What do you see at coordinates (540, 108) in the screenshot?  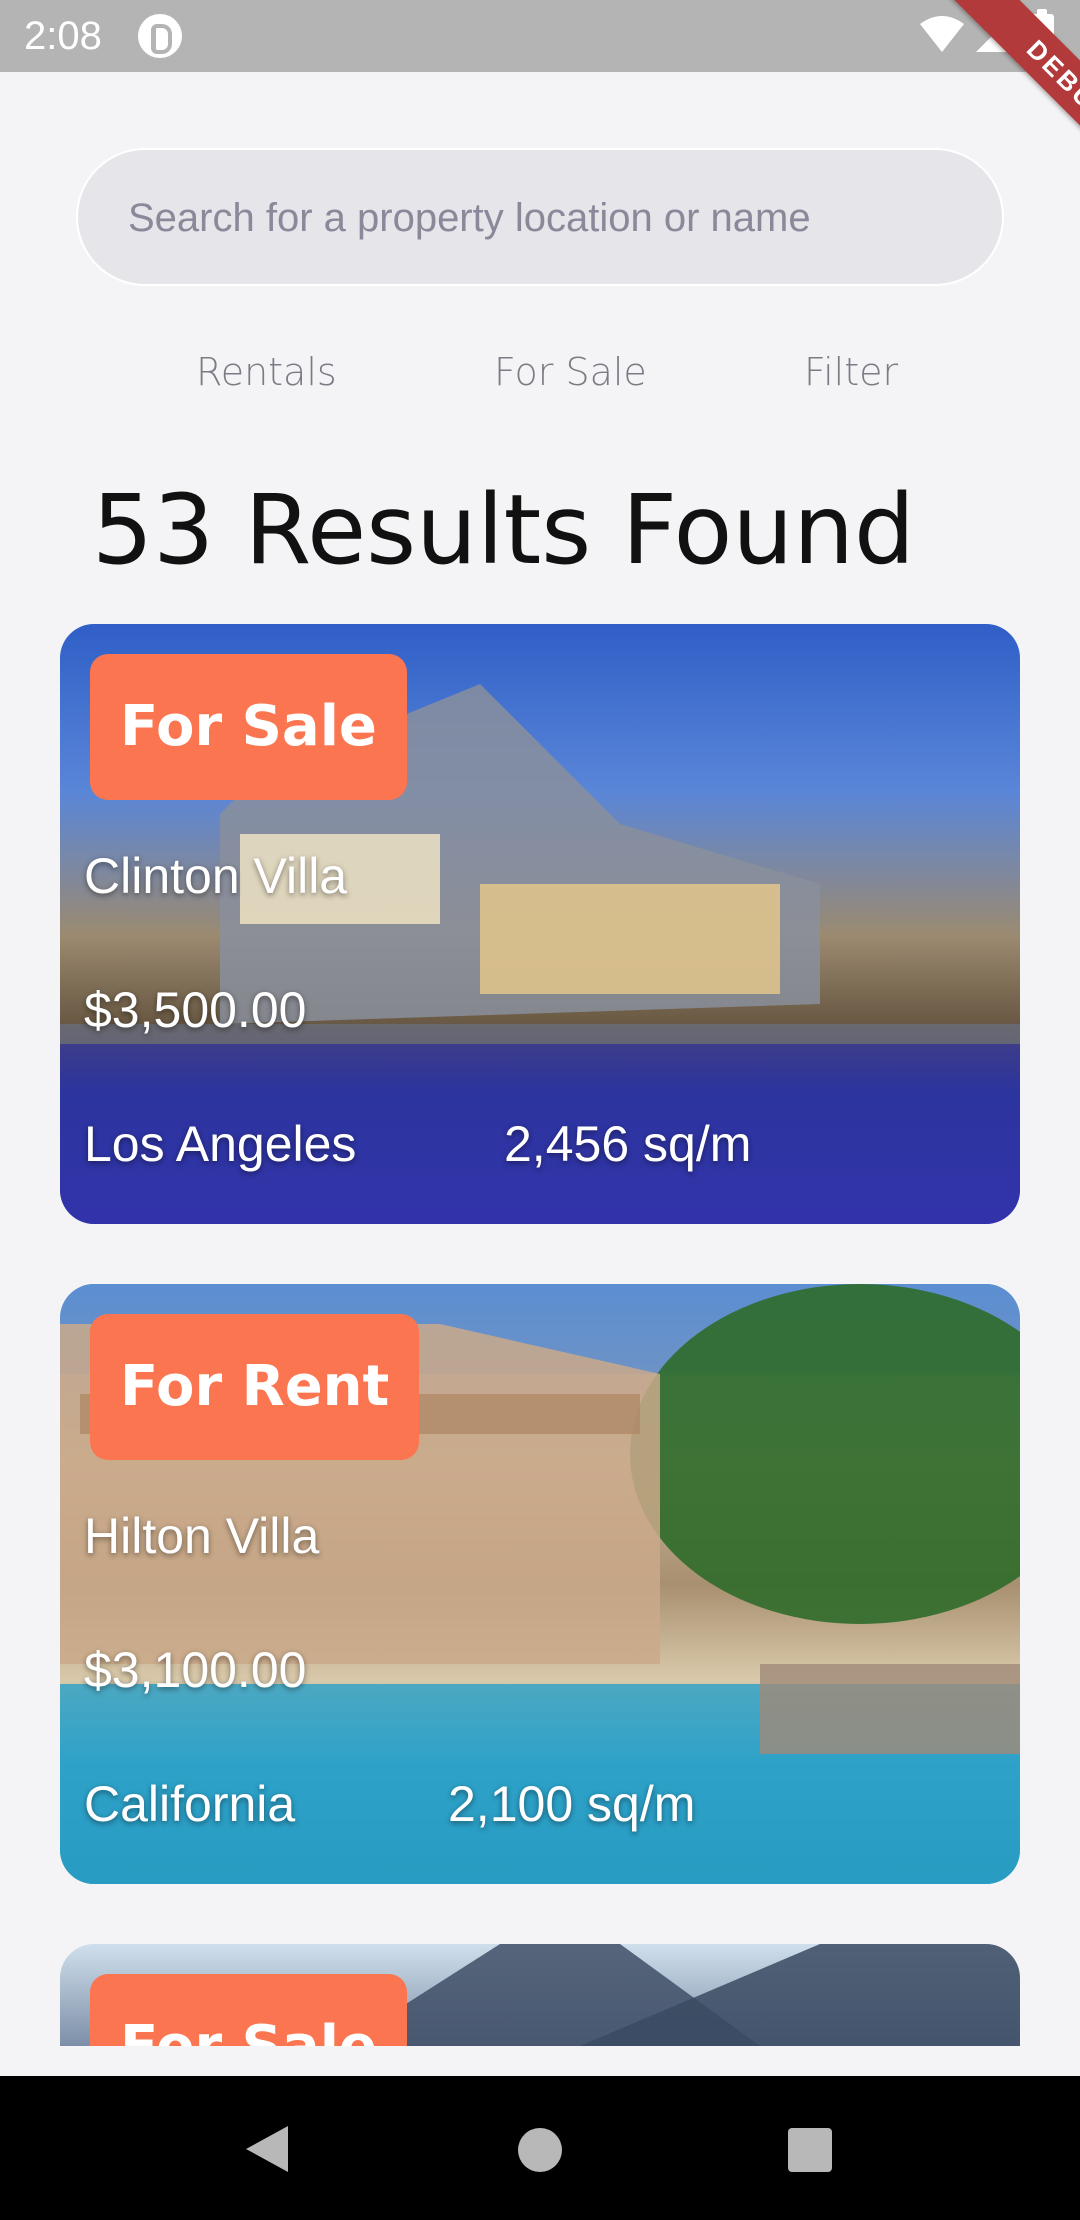 I see `status-bar: 2:08 DEBUG` at bounding box center [540, 108].